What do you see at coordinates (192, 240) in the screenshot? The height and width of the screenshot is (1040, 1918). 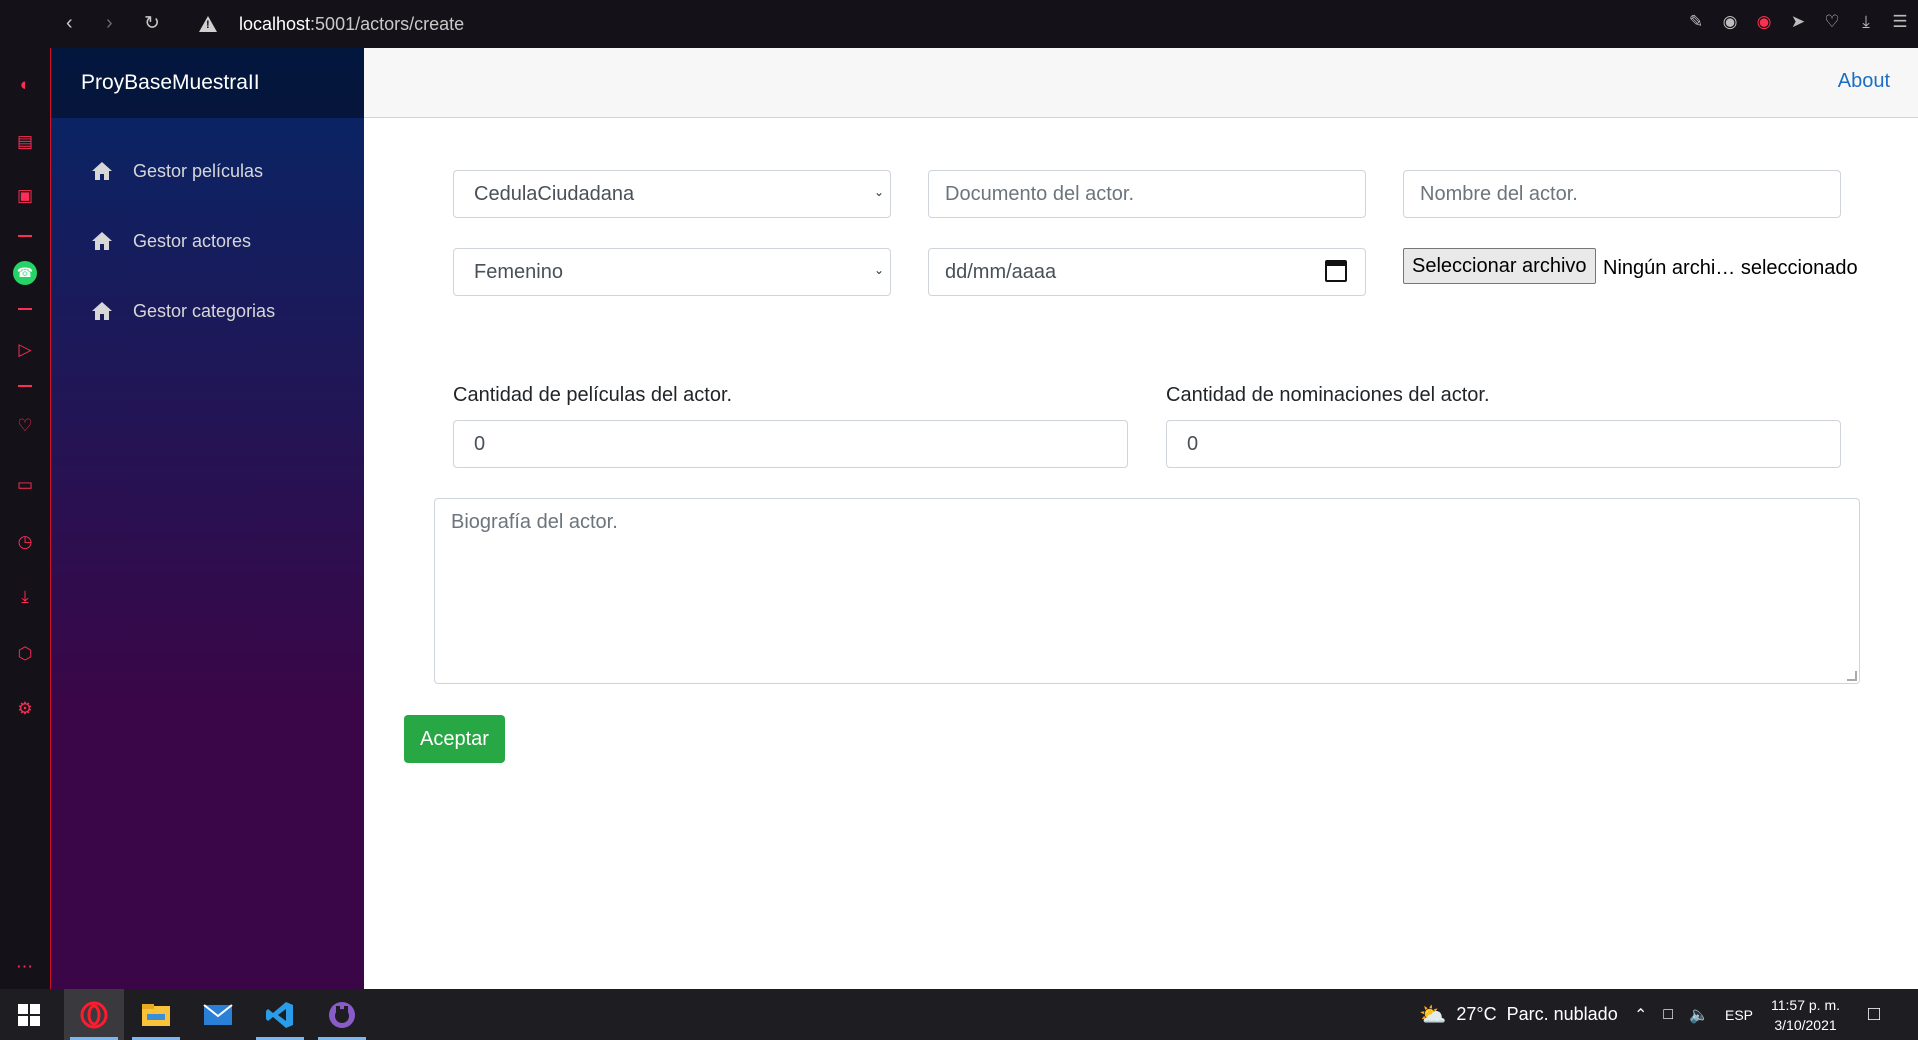 I see `nav-item-label: Gestor actores` at bounding box center [192, 240].